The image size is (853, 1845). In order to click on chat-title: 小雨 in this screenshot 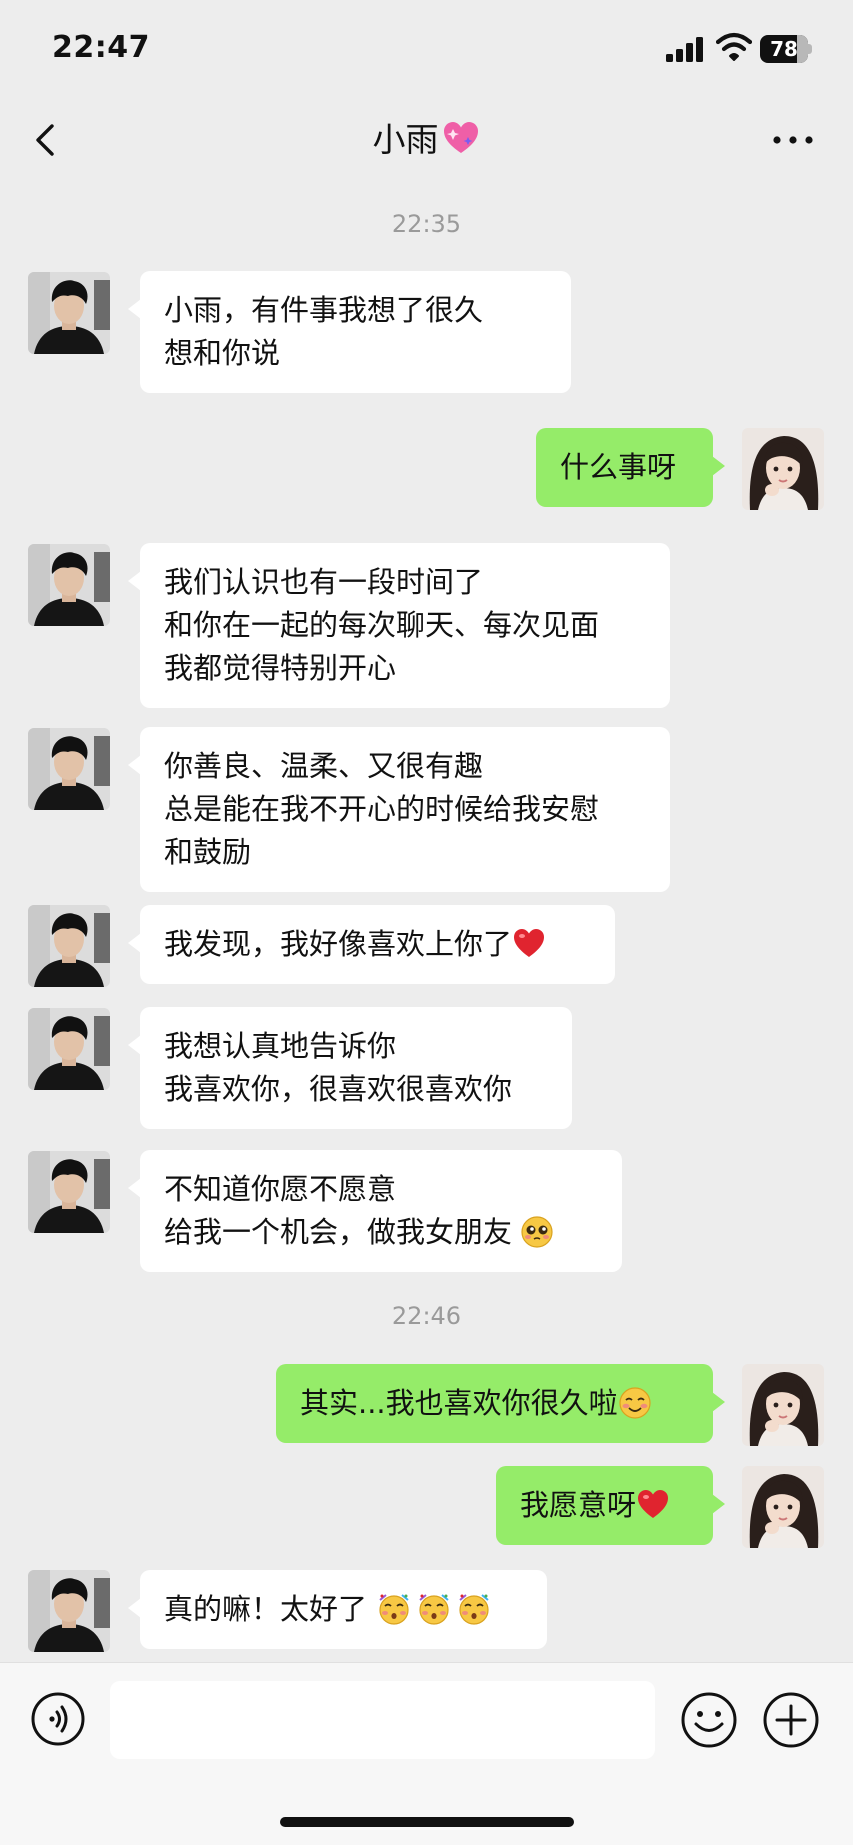, I will do `click(426, 140)`.